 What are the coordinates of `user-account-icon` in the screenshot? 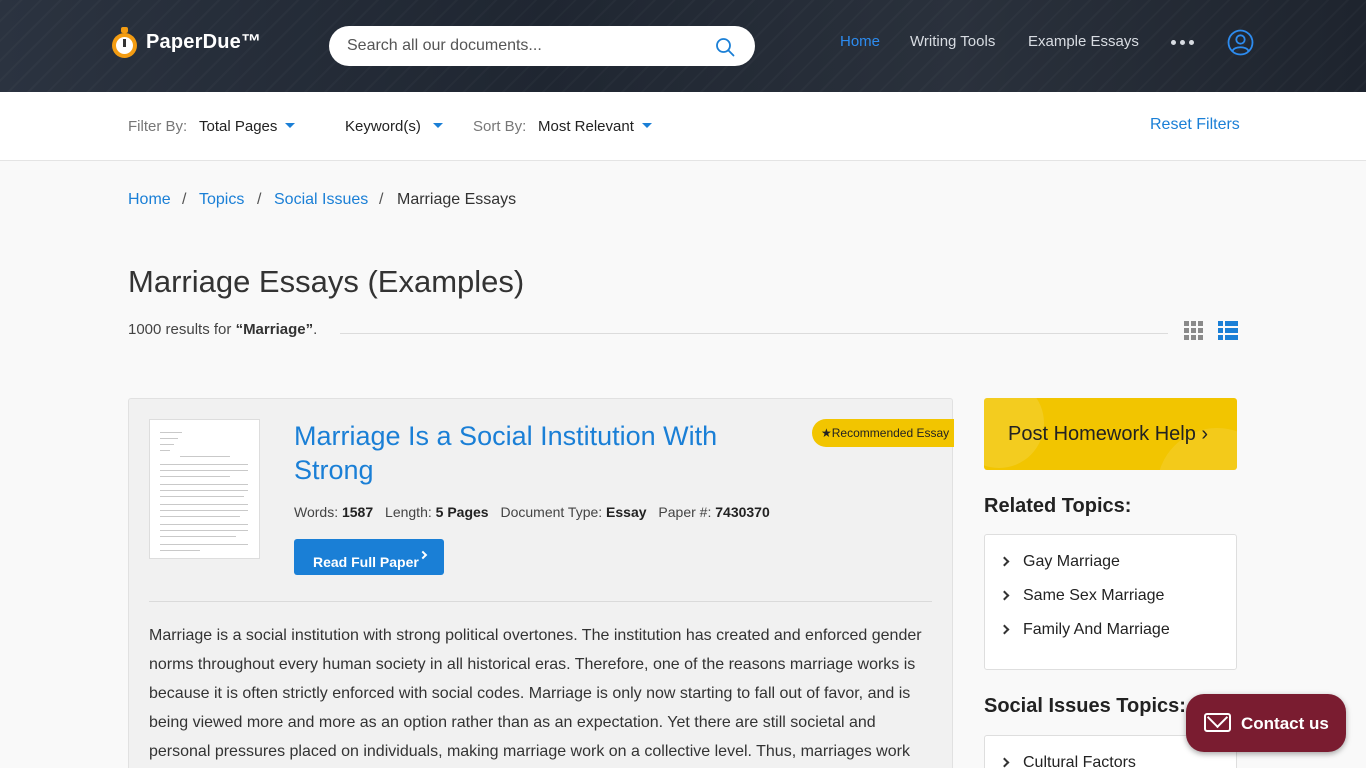 It's located at (1240, 42).